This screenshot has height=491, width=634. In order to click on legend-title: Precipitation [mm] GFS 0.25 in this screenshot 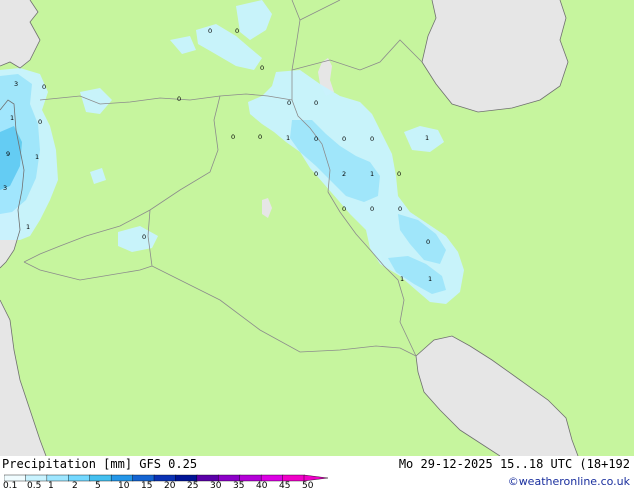, I will do `click(100, 464)`.